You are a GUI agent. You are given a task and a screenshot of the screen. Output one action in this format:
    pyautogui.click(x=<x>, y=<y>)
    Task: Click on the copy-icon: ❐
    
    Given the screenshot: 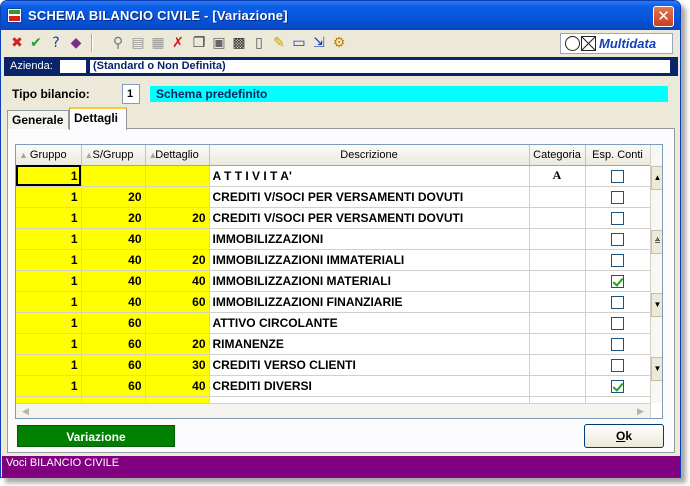 What is the action you would take?
    pyautogui.click(x=199, y=43)
    